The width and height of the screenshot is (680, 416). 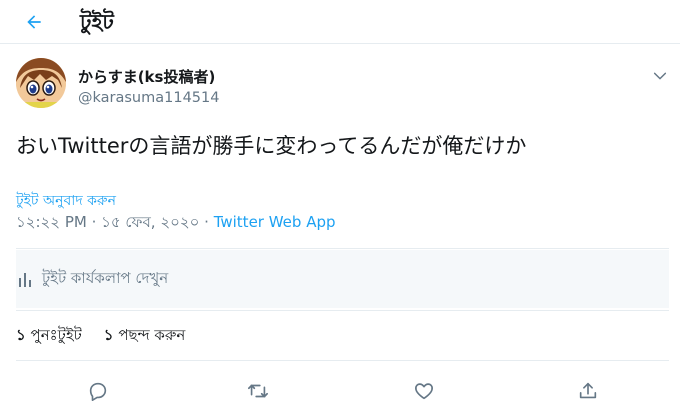 I want to click on like-button, so click(x=424, y=391).